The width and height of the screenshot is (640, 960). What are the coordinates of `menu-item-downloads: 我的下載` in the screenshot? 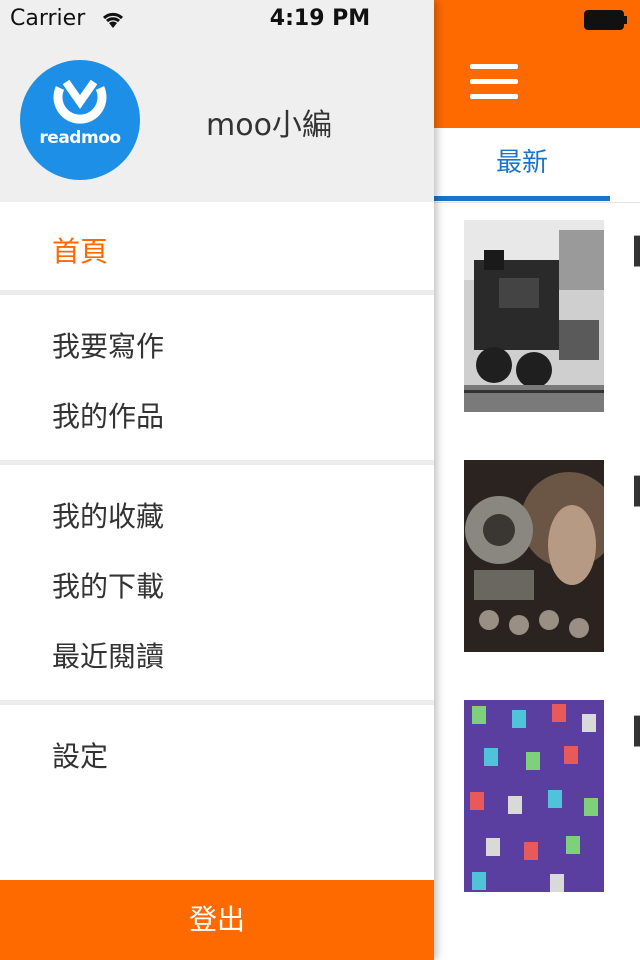 It's located at (108, 585).